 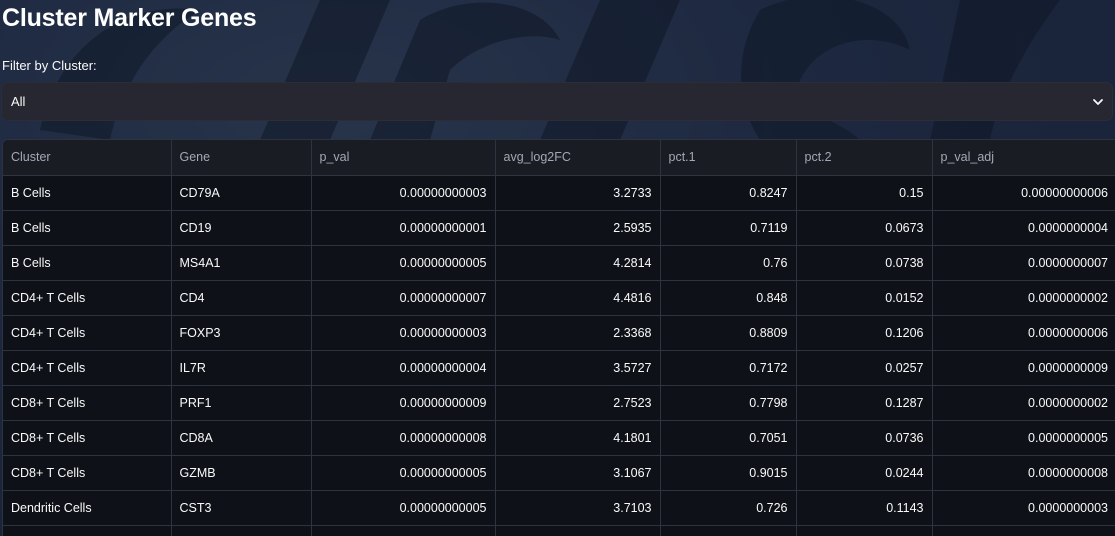 I want to click on table-row, so click(x=559, y=530).